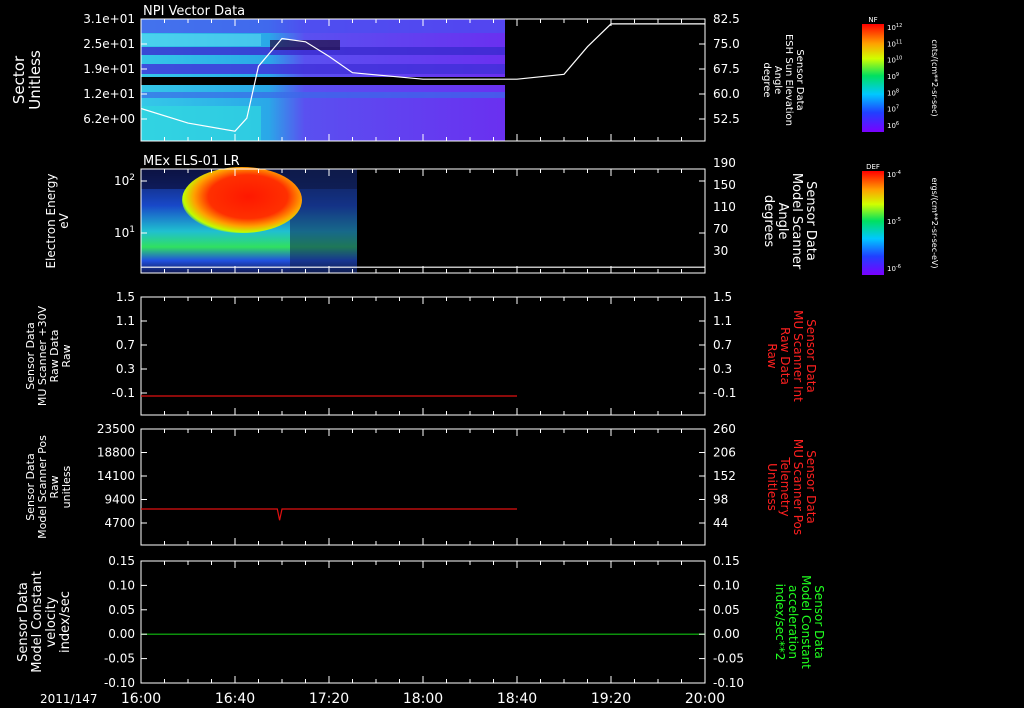 The width and height of the screenshot is (1024, 708). Describe the element at coordinates (724, 207) in the screenshot. I see `right-ytick-label: 110` at that location.